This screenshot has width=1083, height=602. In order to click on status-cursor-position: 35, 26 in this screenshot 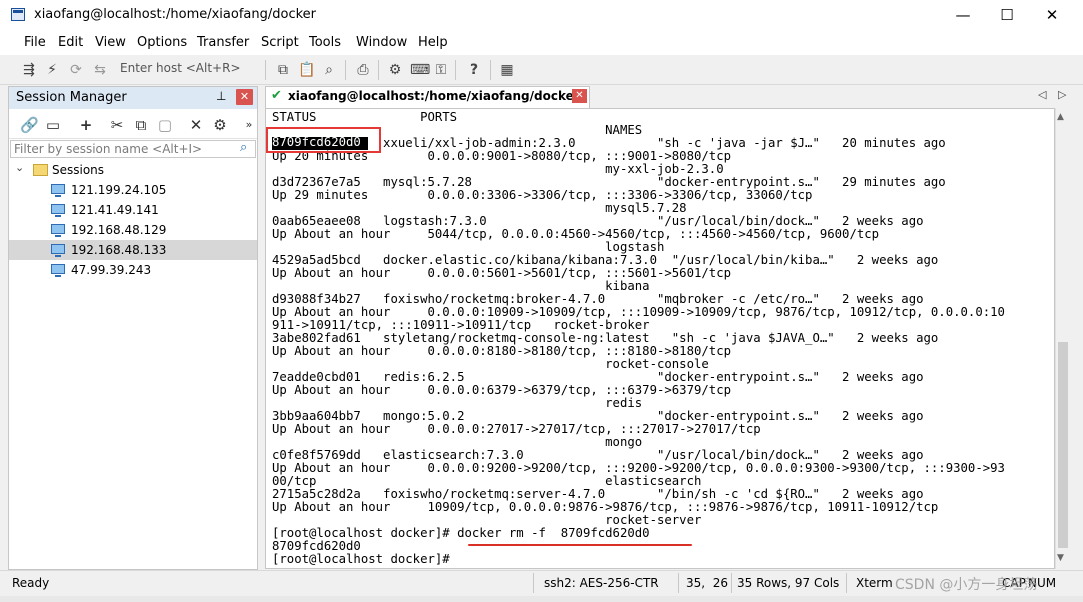, I will do `click(707, 583)`.